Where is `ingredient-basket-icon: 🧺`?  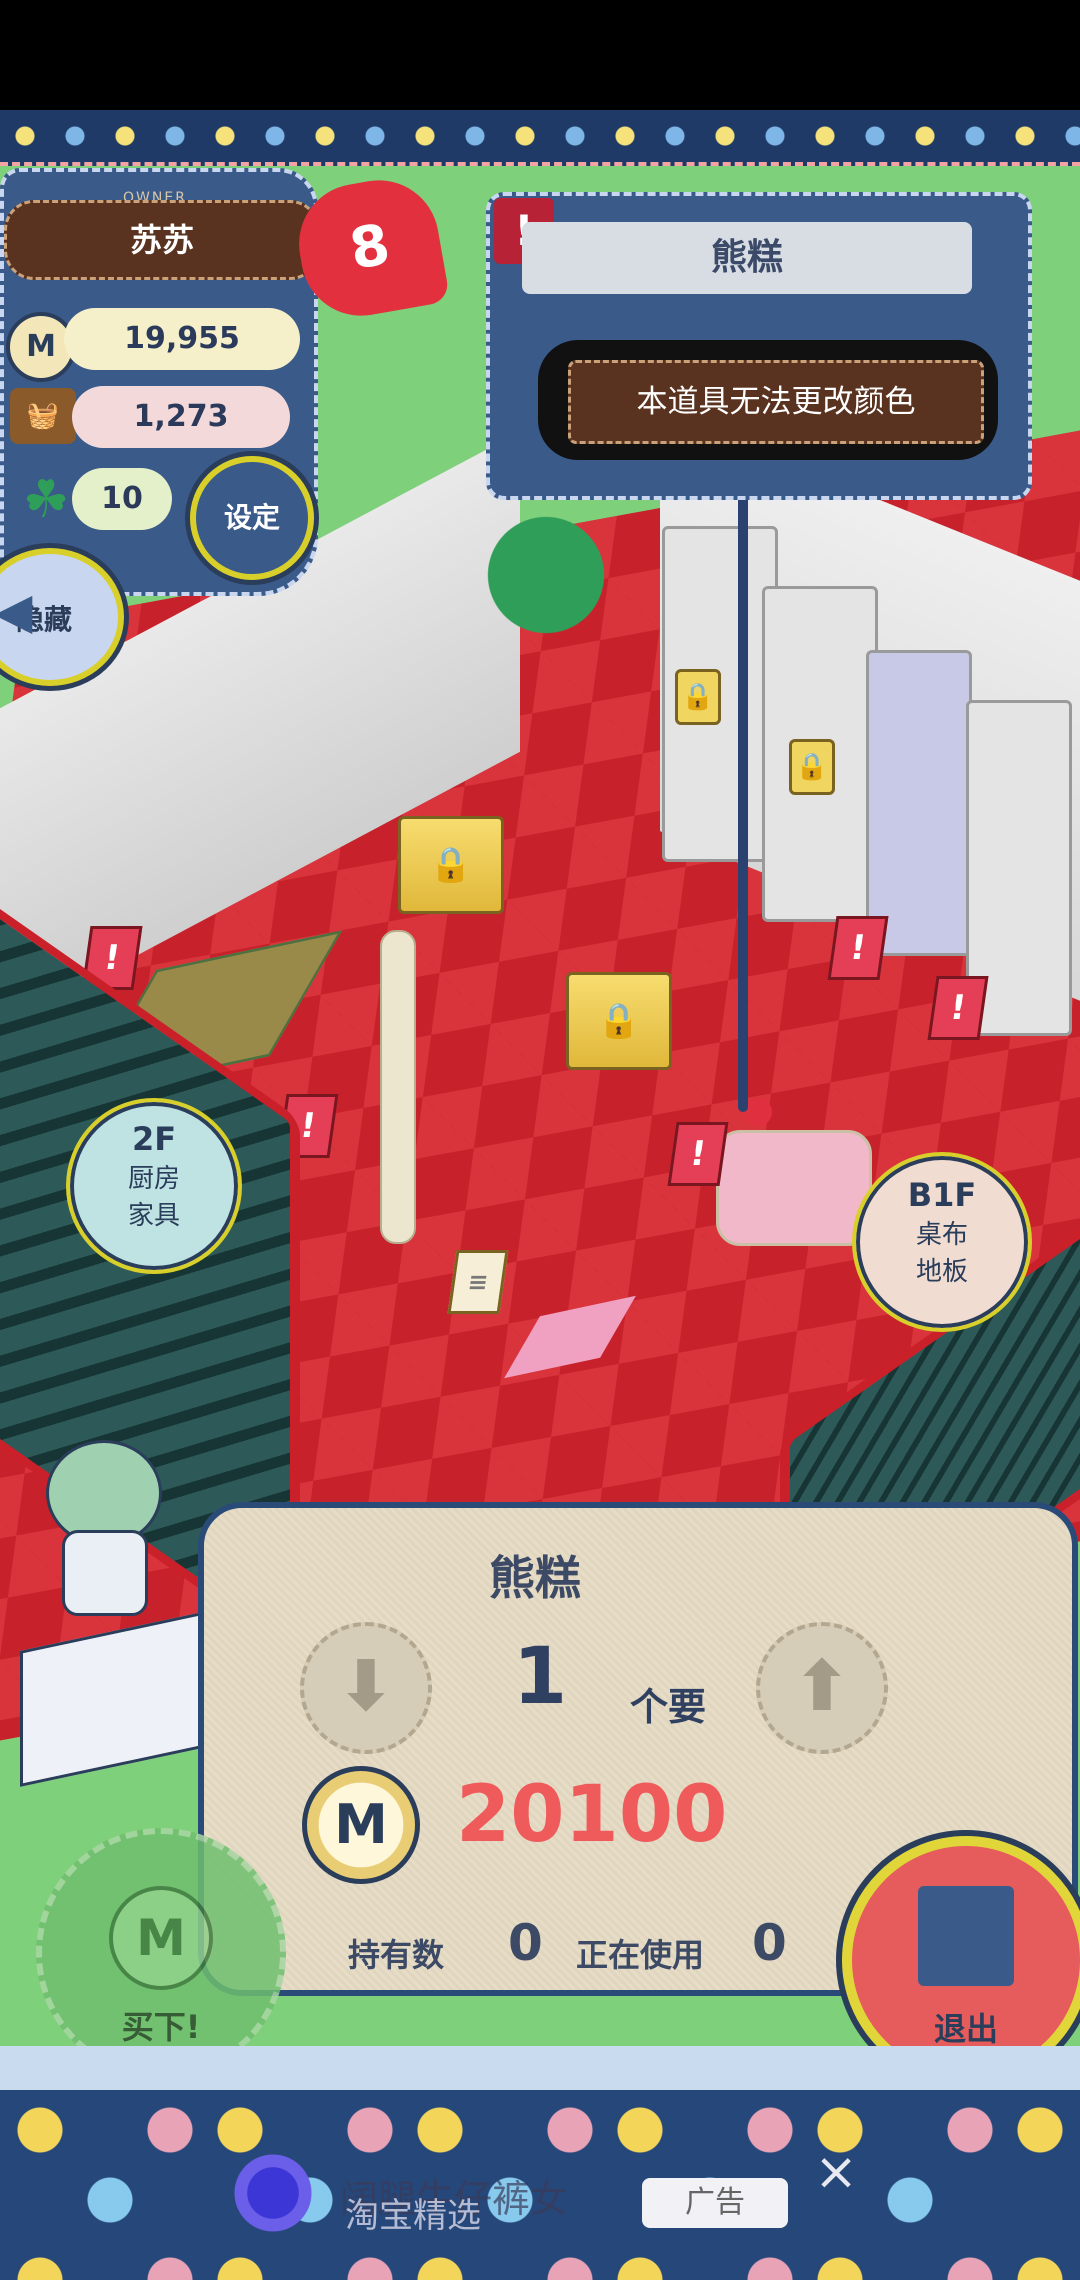
ingredient-basket-icon: 🧺 is located at coordinates (43, 416).